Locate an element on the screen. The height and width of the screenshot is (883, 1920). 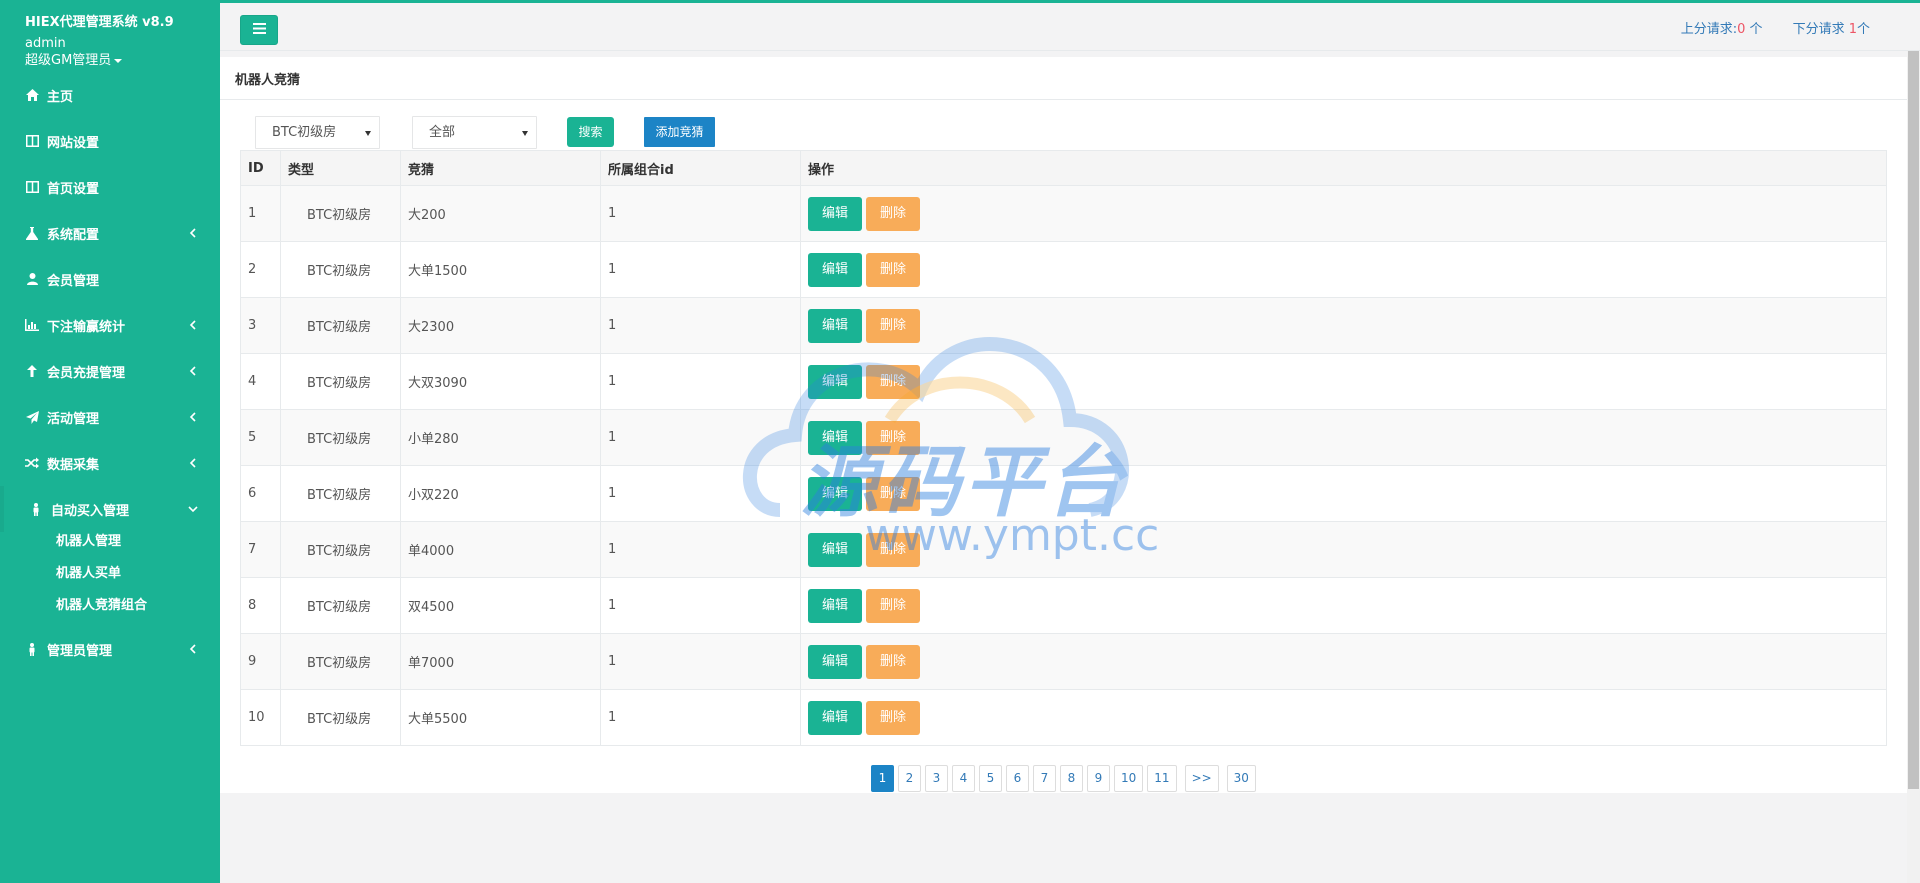
down-request-link: 下分请求 1个 is located at coordinates (1831, 27).